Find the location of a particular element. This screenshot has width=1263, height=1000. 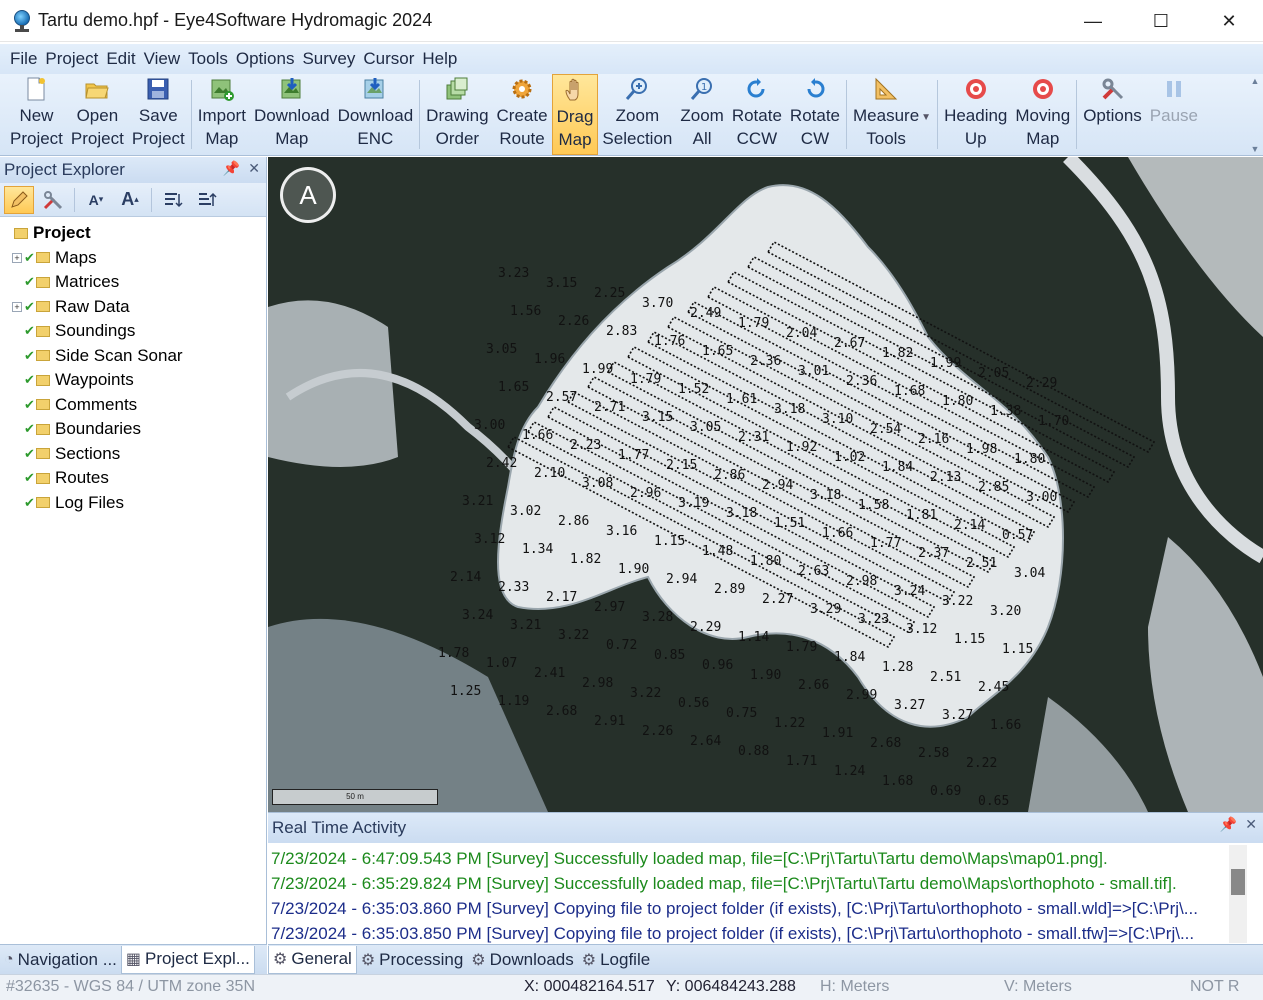

menu-edit: Edit is located at coordinates (120, 59).